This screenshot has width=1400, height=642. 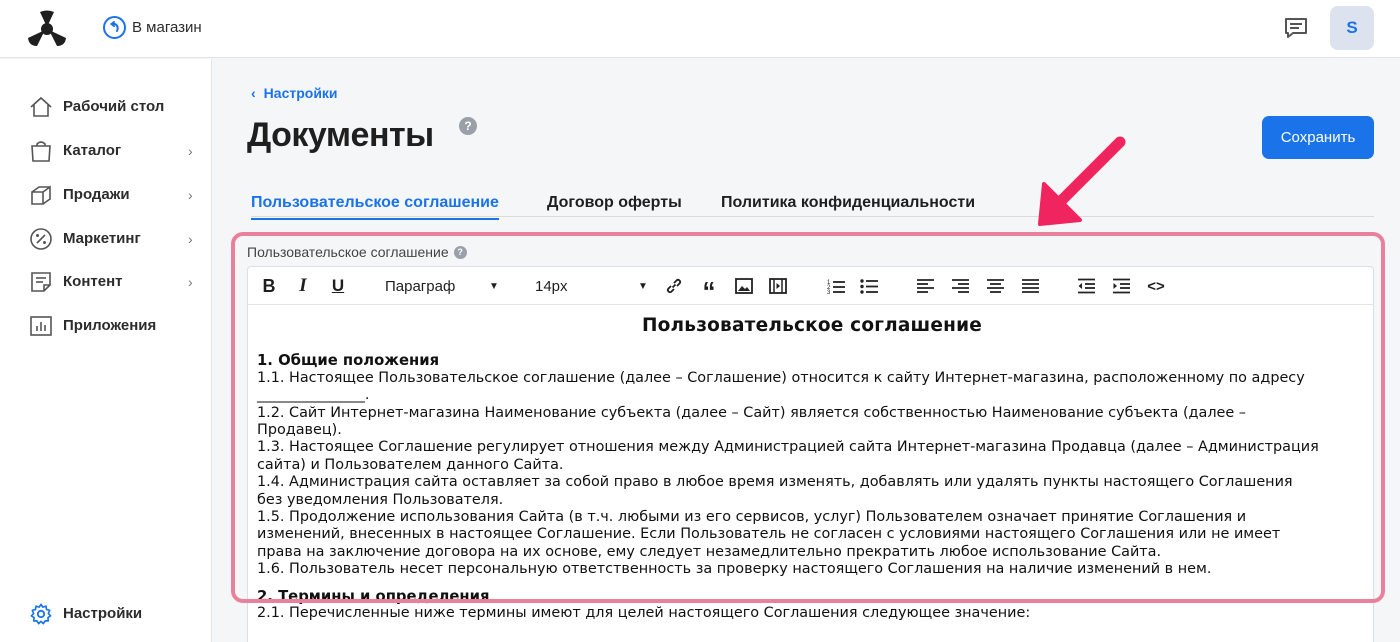 I want to click on font-size-select: 14px ▼, so click(x=592, y=286).